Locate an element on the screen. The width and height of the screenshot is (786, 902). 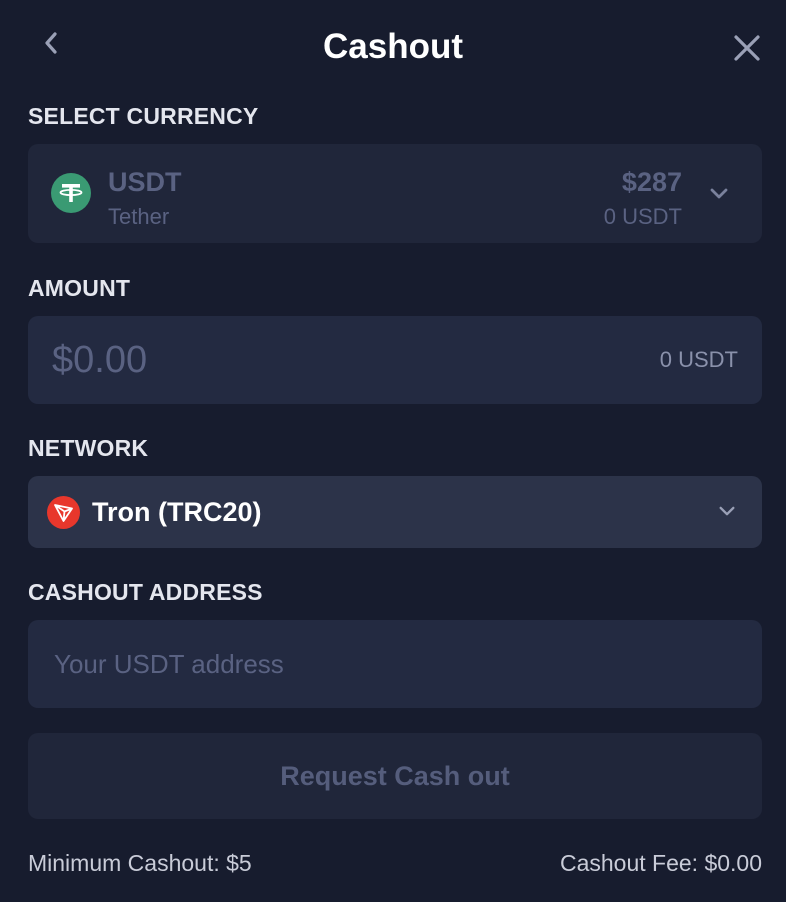
address-field is located at coordinates (395, 664).